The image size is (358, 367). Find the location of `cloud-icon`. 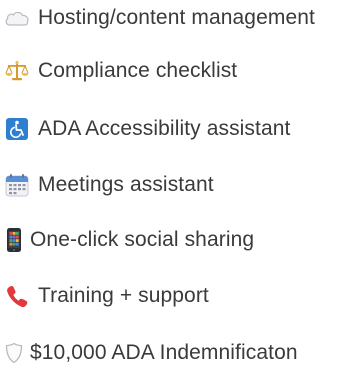

cloud-icon is located at coordinates (17, 18).